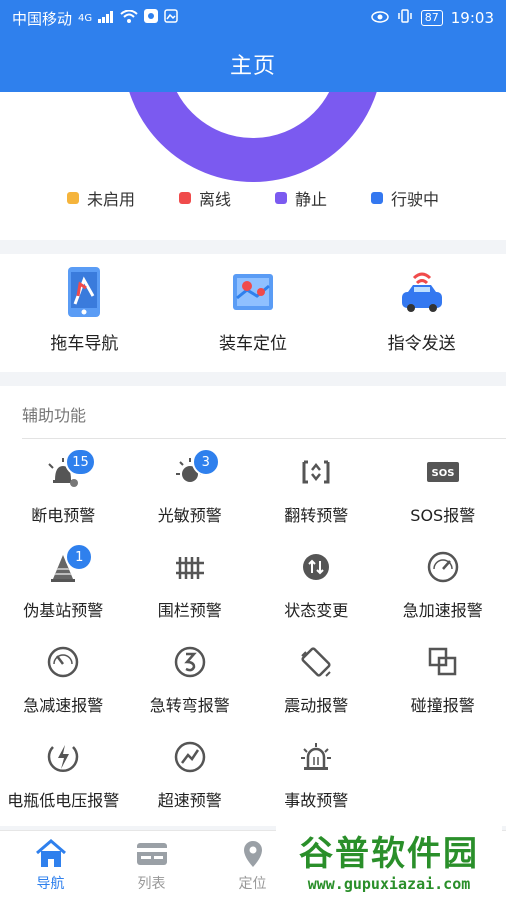 This screenshot has height=900, width=506. What do you see at coordinates (443, 515) in the screenshot?
I see `aux-item-label: SOS报警` at bounding box center [443, 515].